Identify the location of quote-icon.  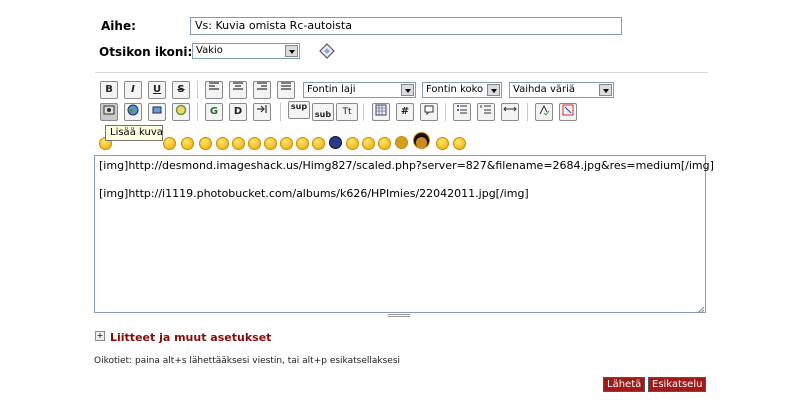
(429, 110).